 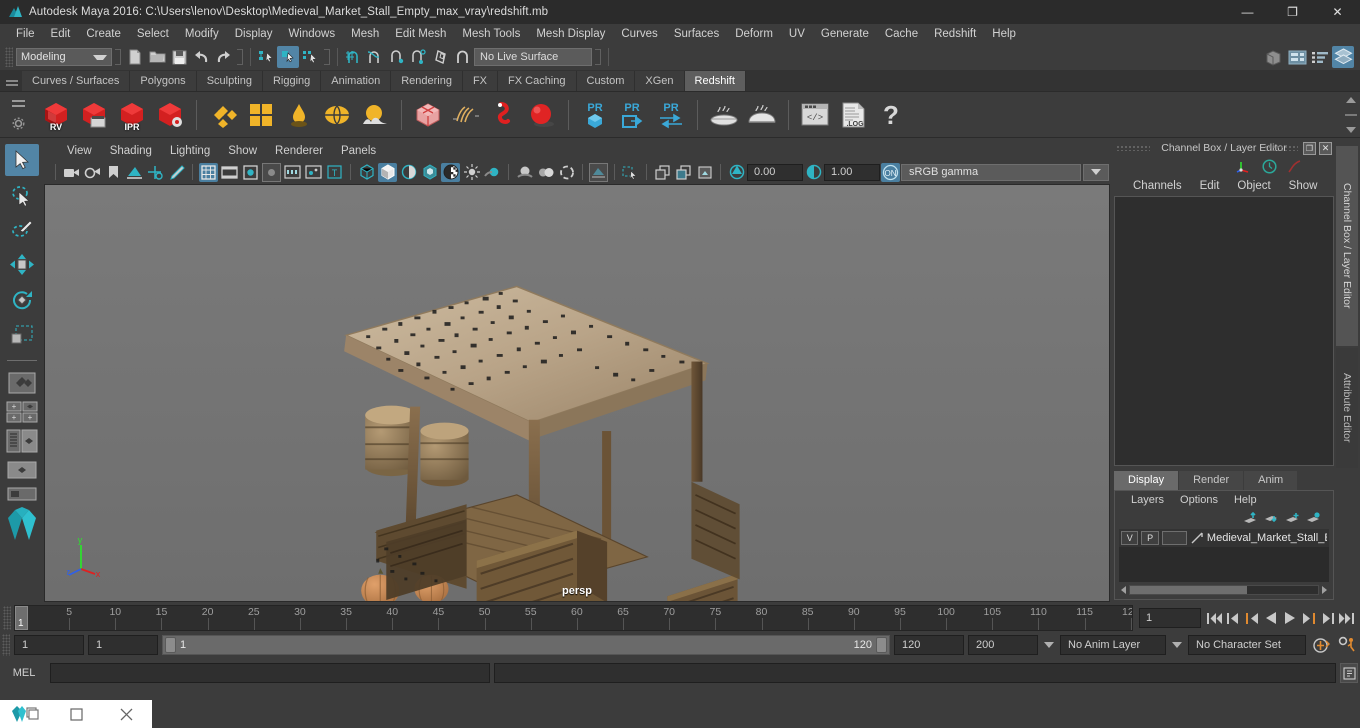 What do you see at coordinates (533, 57) in the screenshot?
I see `live-surface-field: No Live Surface` at bounding box center [533, 57].